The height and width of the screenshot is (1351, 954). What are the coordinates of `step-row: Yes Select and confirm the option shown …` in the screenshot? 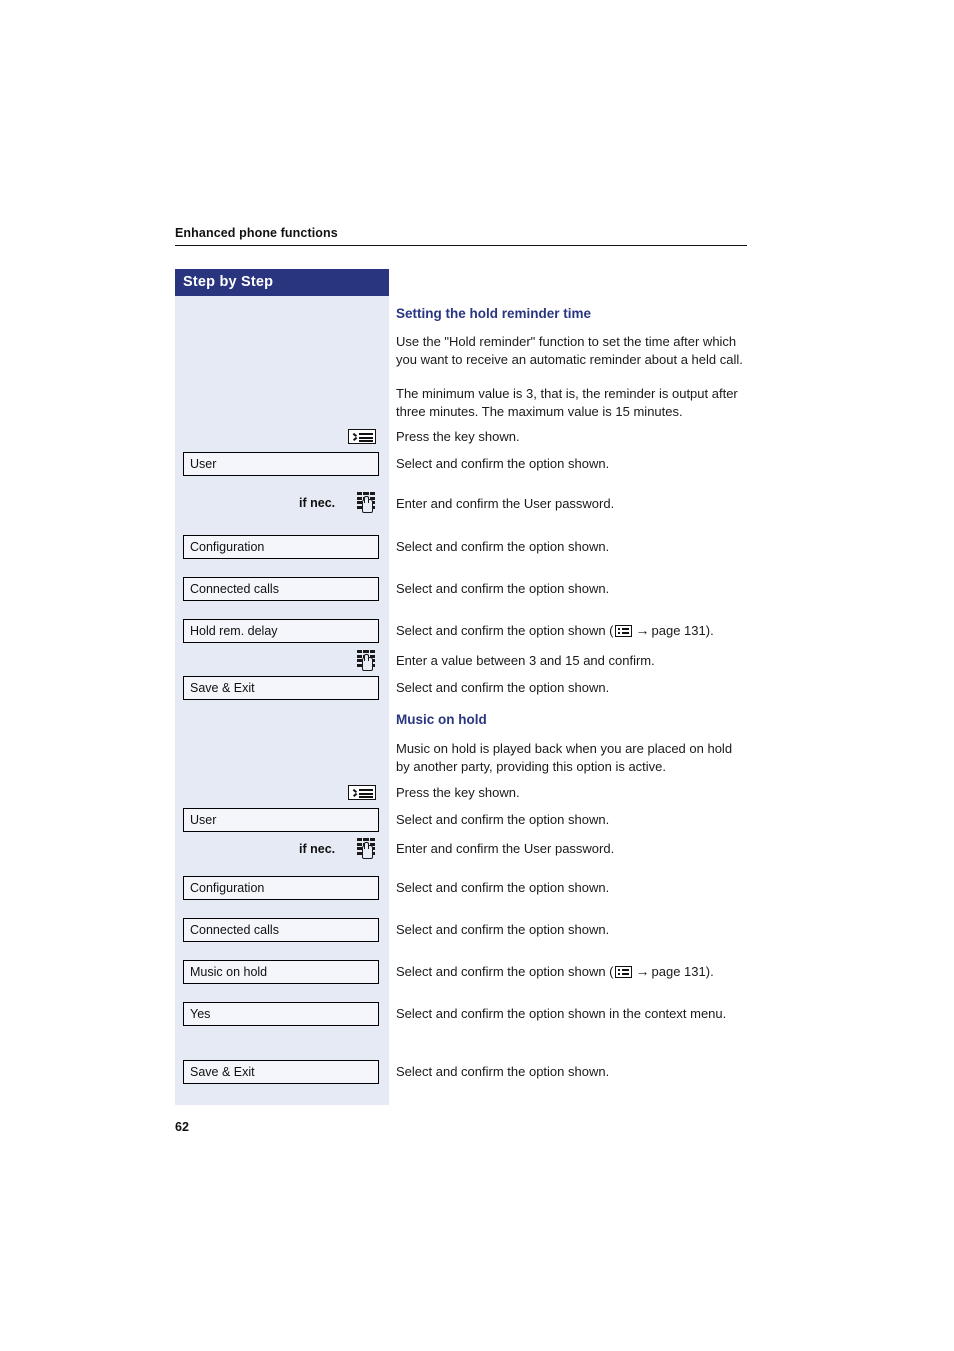 It's located at (461, 1022).